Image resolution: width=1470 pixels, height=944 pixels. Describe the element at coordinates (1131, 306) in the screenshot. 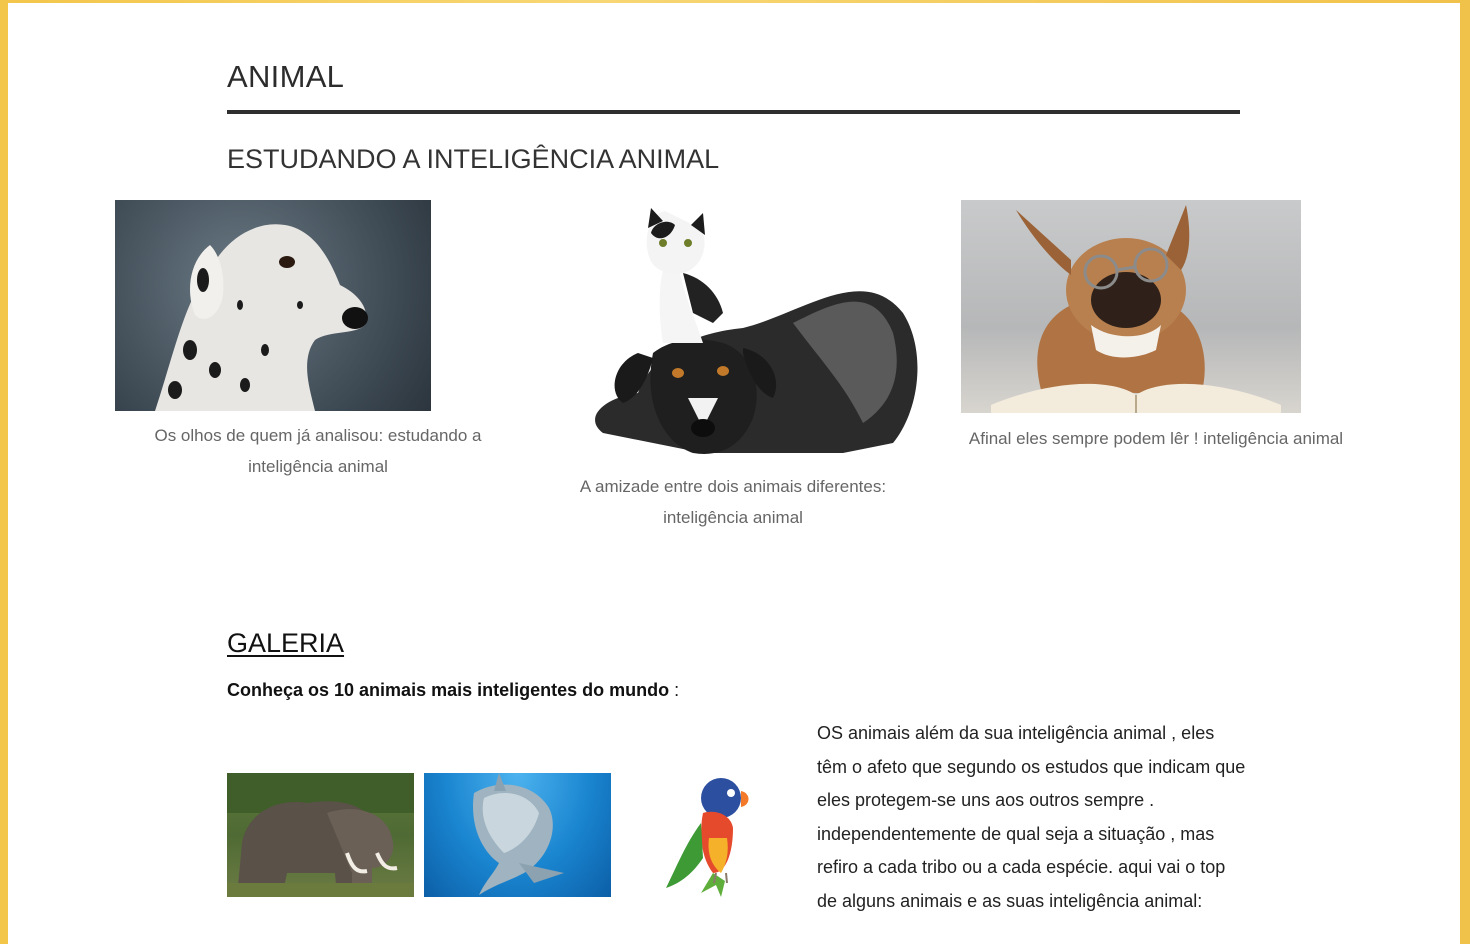

I see `bulldog-reading-photo` at that location.